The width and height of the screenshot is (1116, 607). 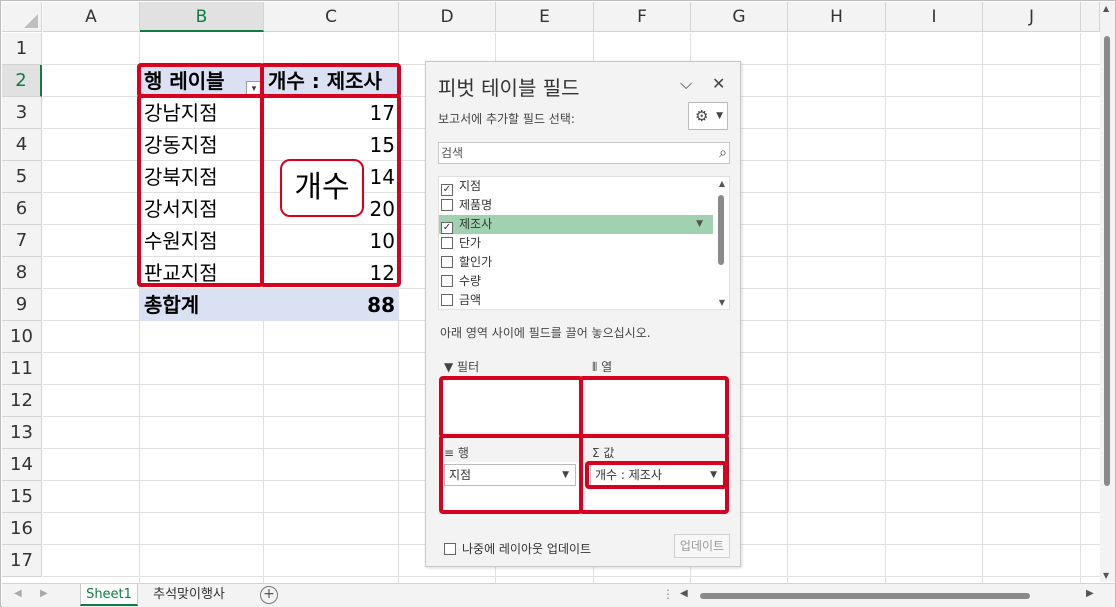 What do you see at coordinates (558, 595) in the screenshot?
I see `sheet-tab-bar: ◀ ▶ Sheet1 추석맞이행사 + ⋮ ◀ ▶` at bounding box center [558, 595].